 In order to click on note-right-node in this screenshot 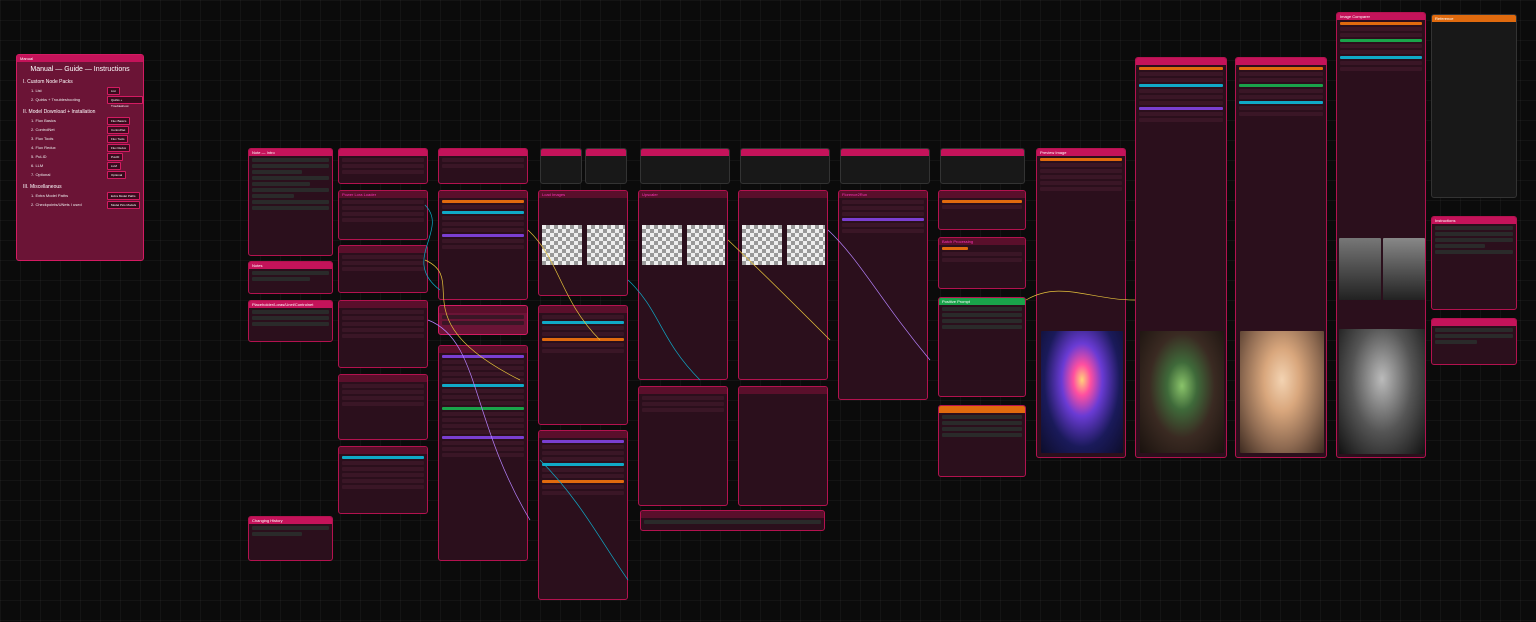, I will do `click(1474, 341)`.